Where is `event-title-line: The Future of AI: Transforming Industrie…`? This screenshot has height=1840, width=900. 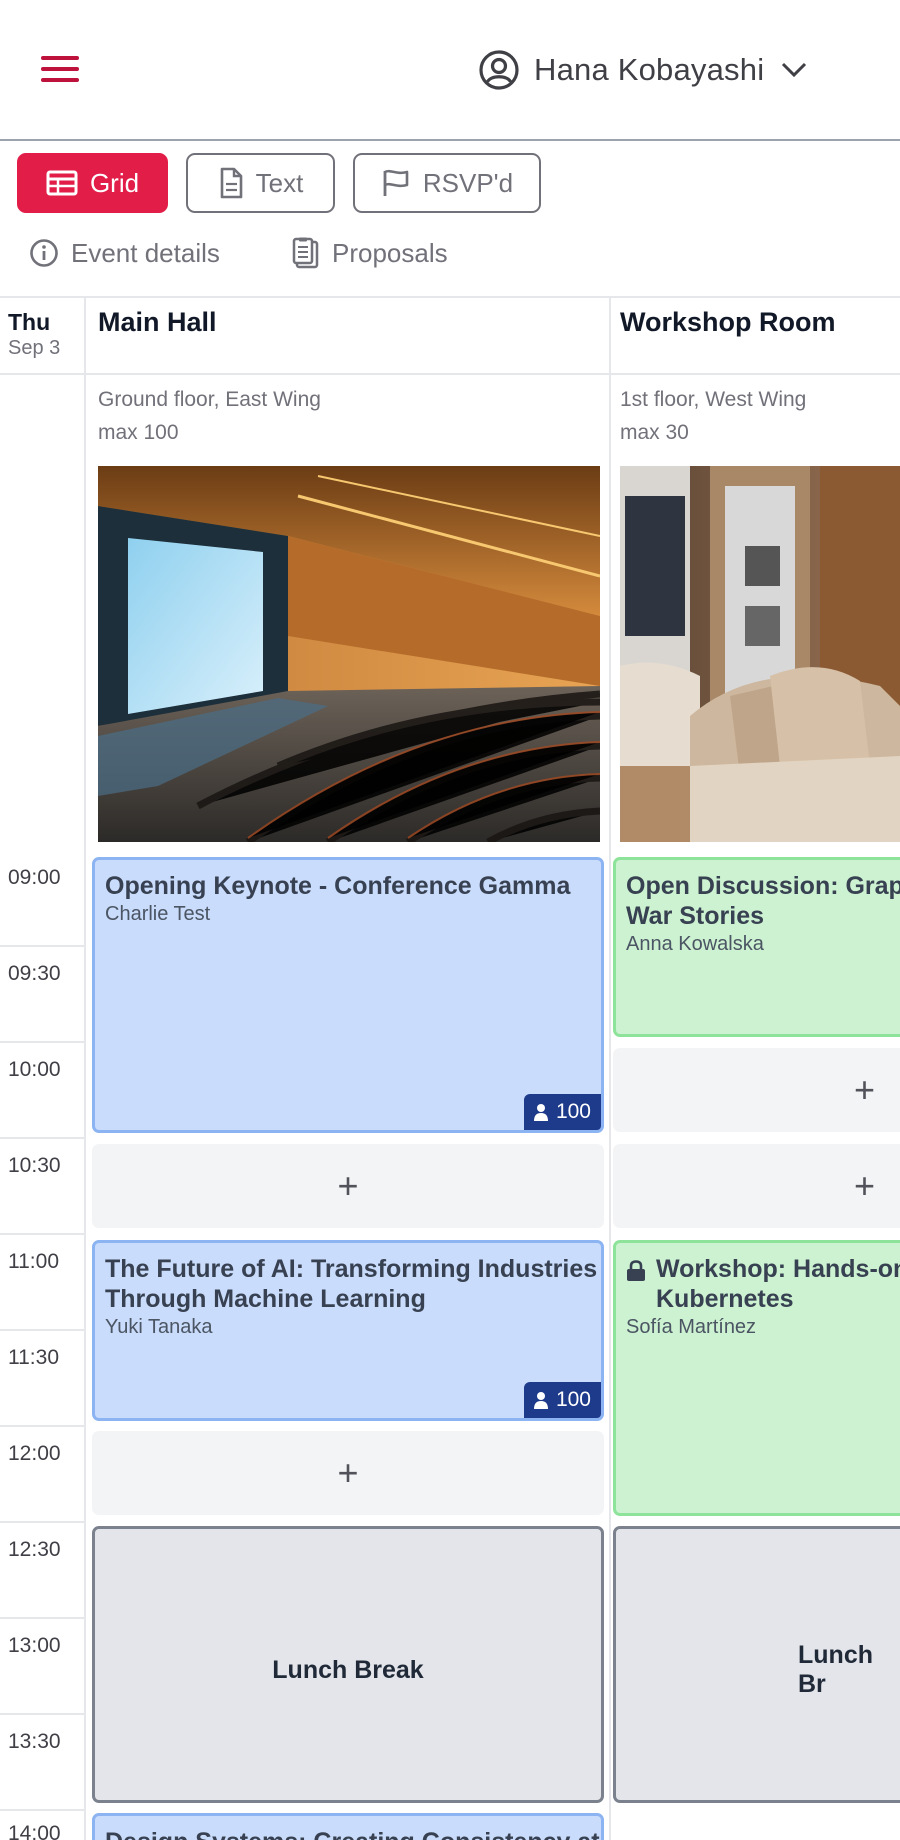
event-title-line: The Future of AI: Transforming Industrie… is located at coordinates (351, 1269).